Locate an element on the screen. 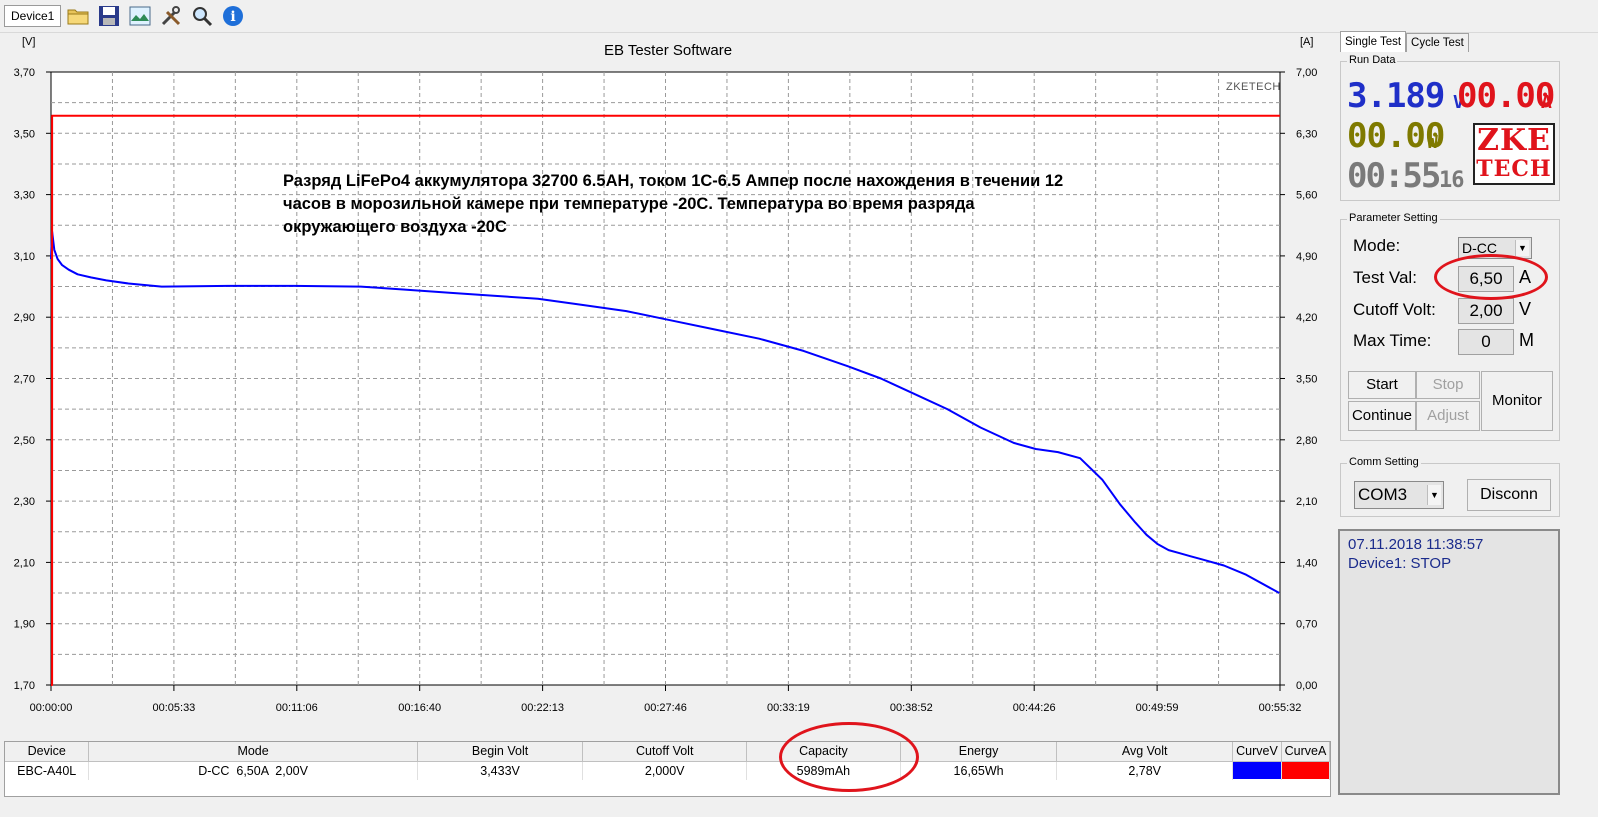 This screenshot has height=817, width=1598. cell-curve-v is located at coordinates (1257, 770).